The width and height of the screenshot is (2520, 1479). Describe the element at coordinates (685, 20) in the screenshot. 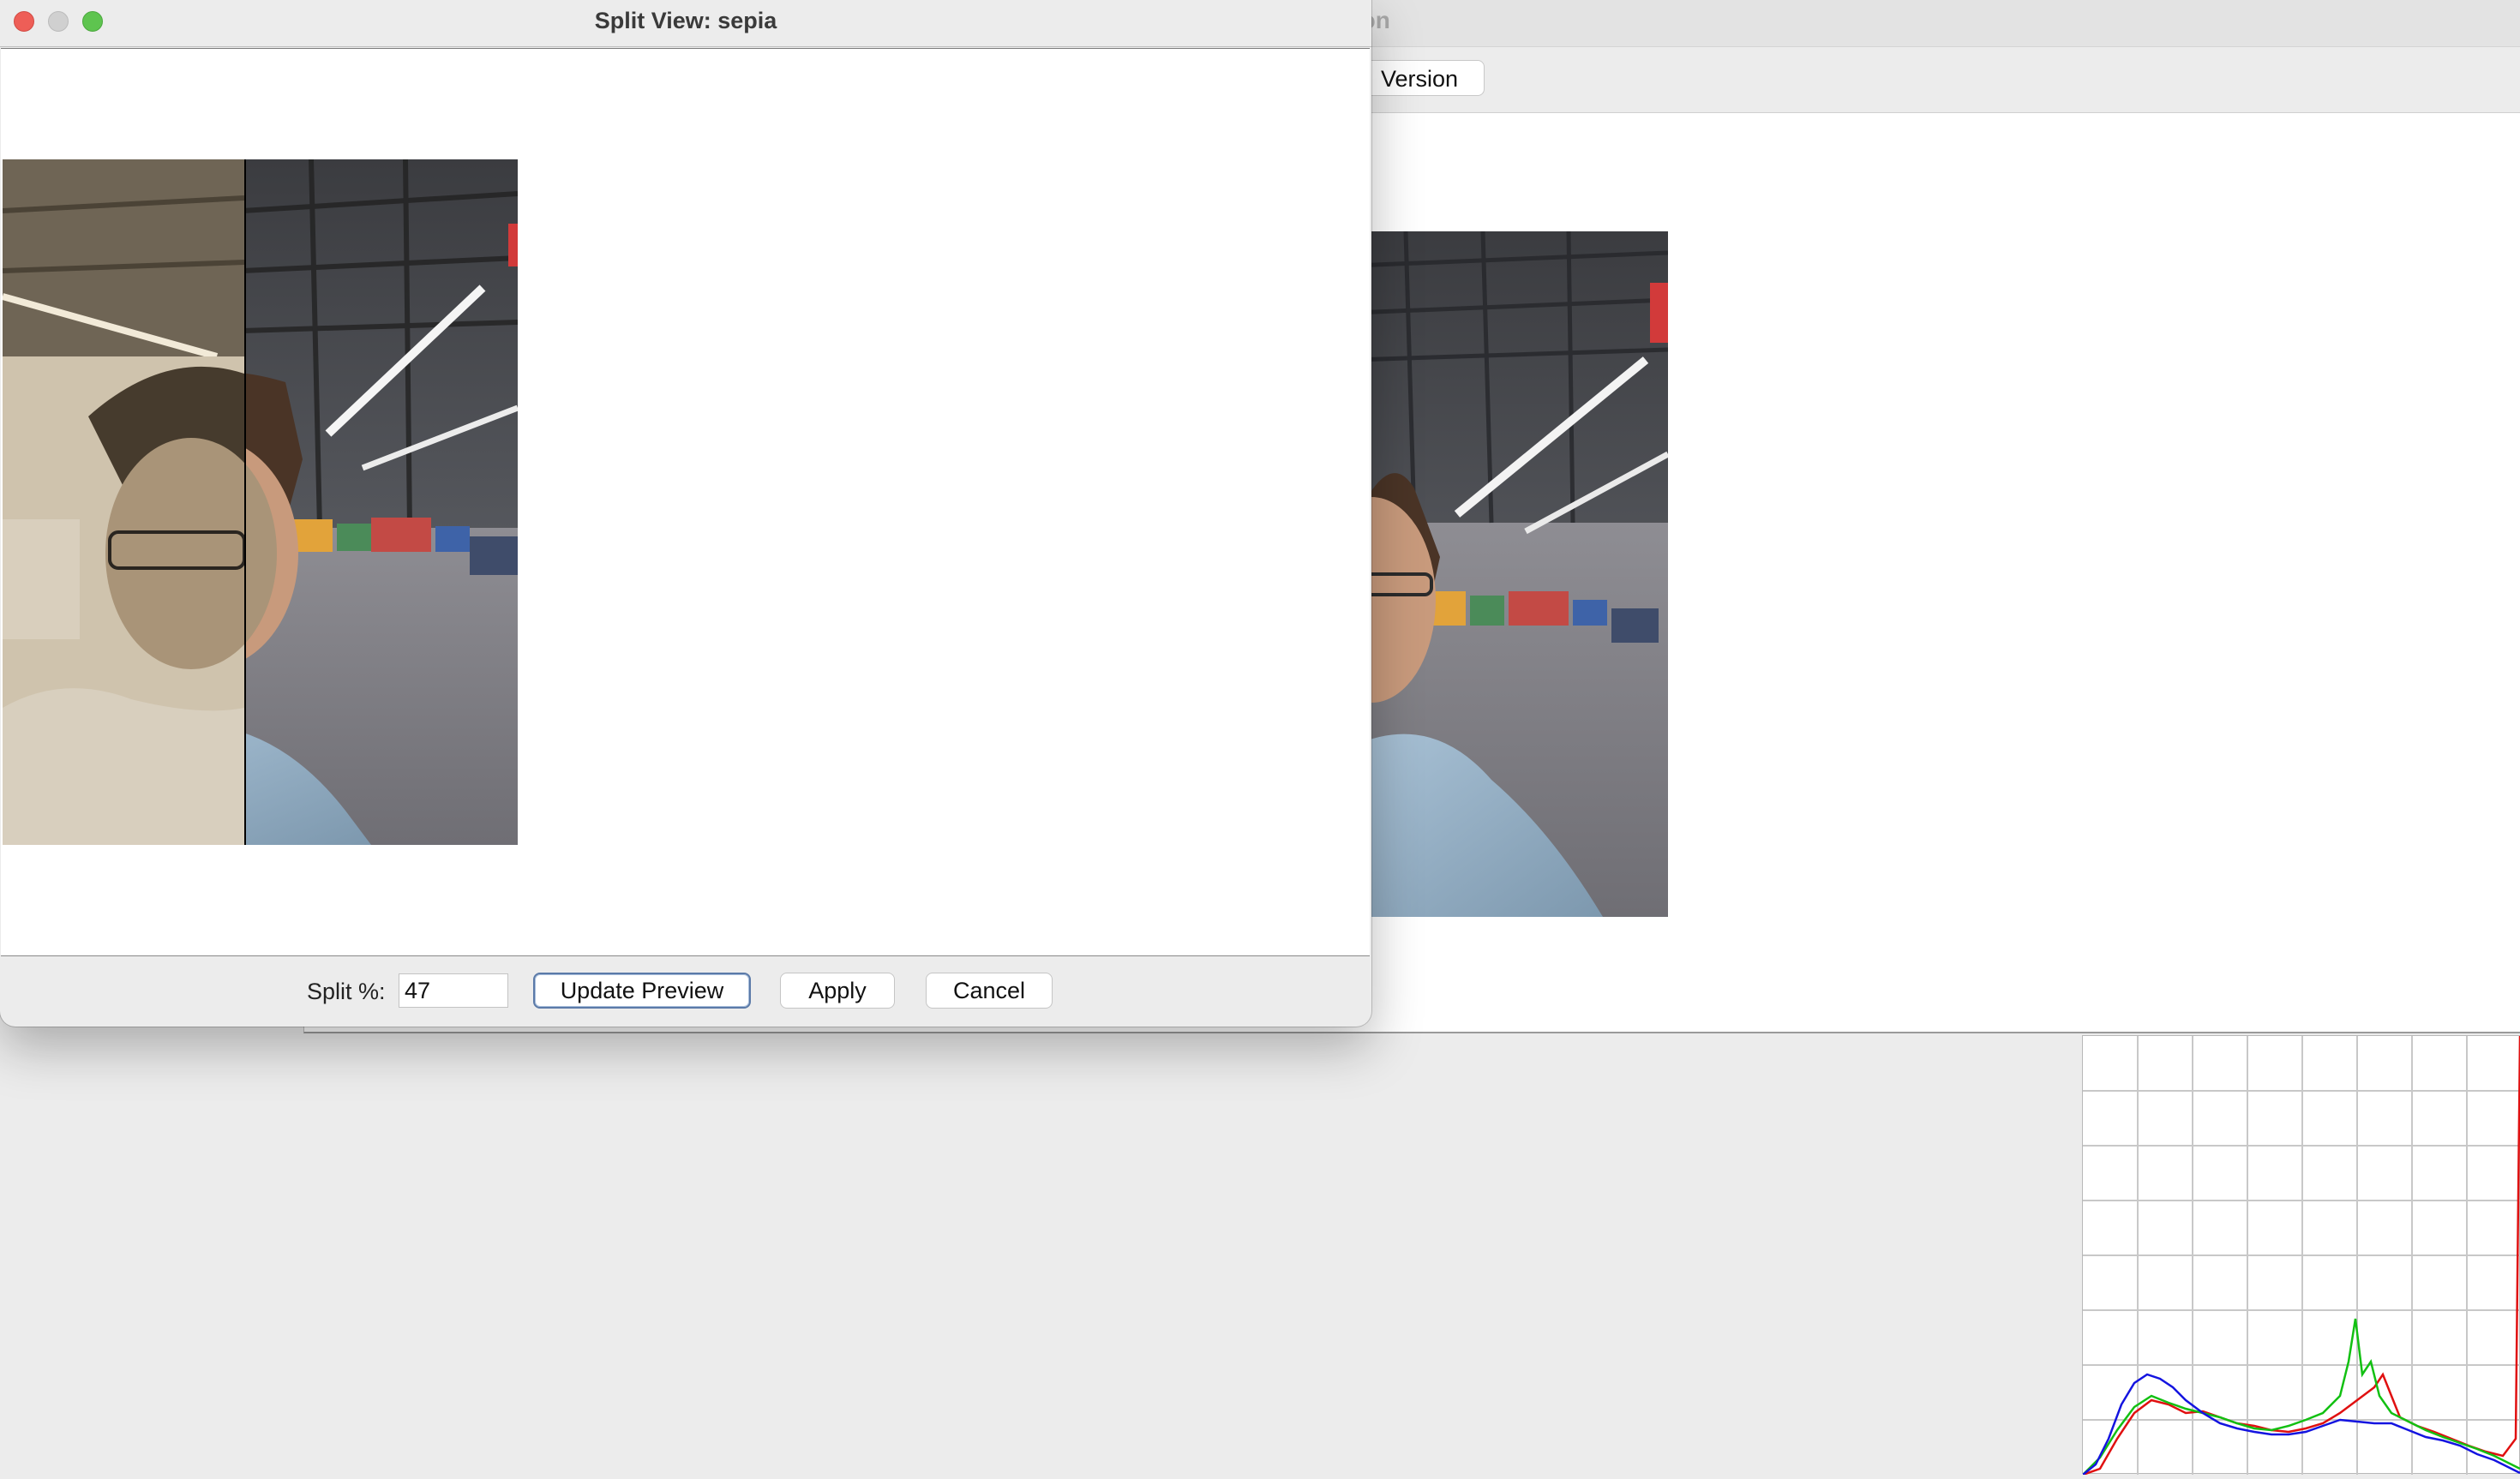

I see `dialog-title: Split View: sepia` at that location.